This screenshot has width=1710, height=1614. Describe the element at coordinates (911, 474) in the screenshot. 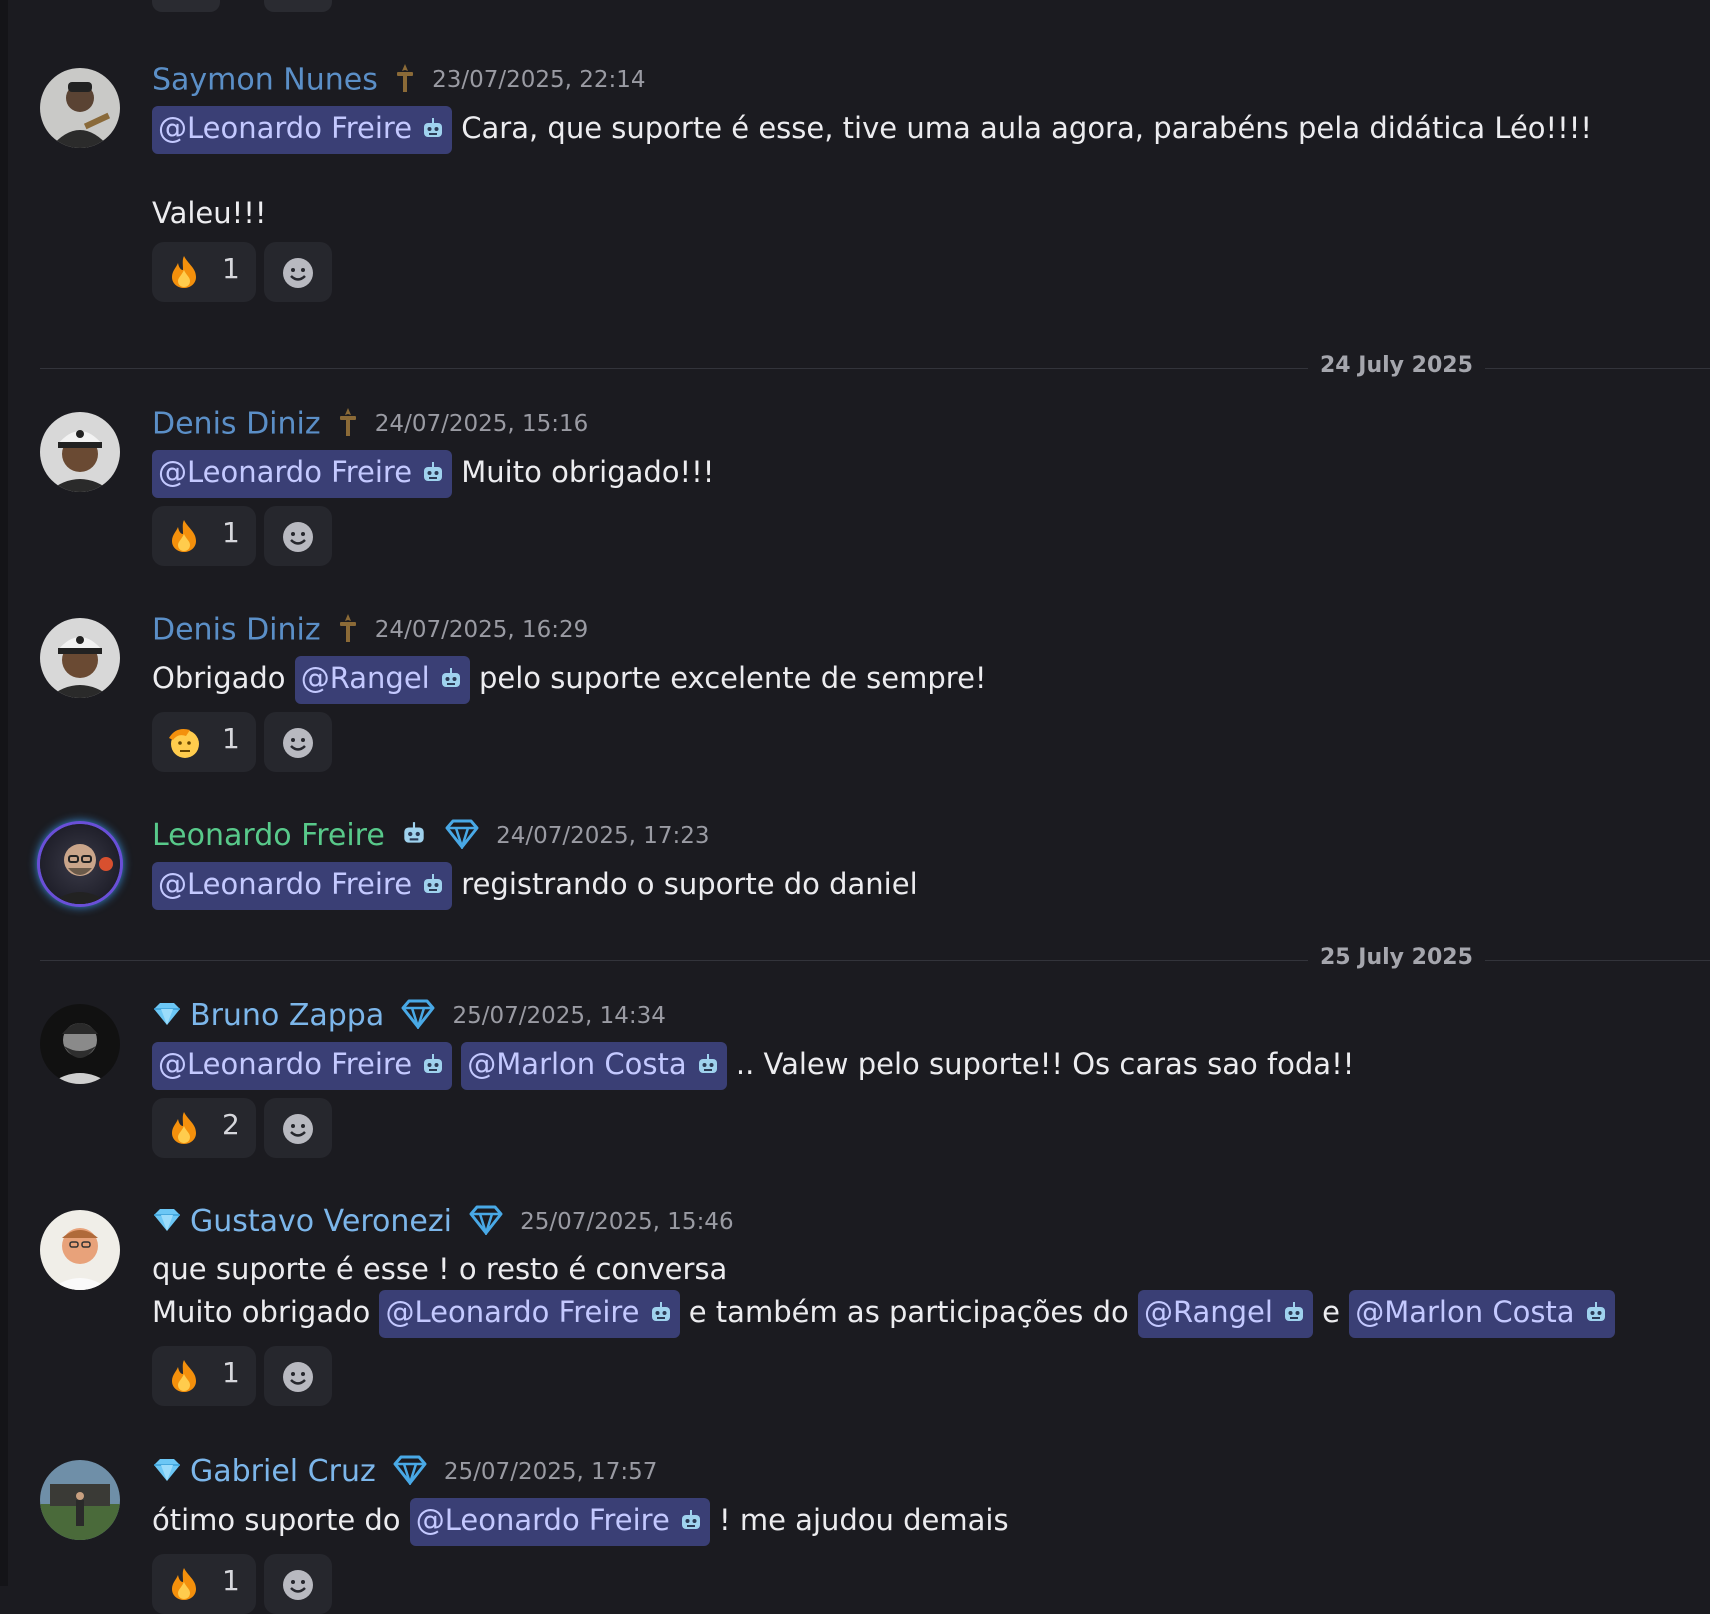

I see `message-line: @Leonardo Freire Muito obrigado!!!` at that location.